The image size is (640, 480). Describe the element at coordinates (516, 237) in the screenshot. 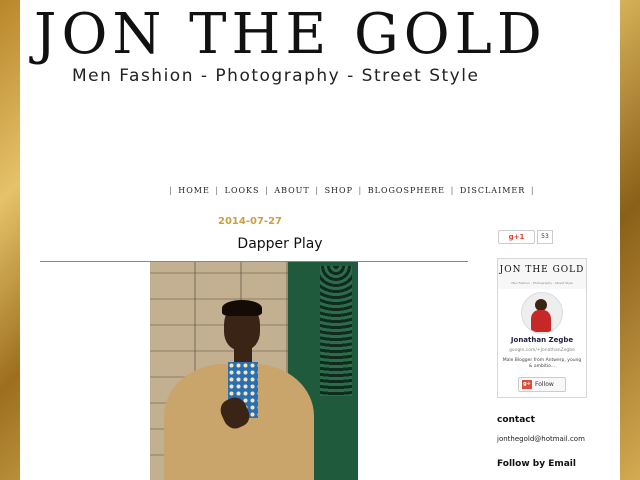

I see `gplus-button: g+1` at that location.